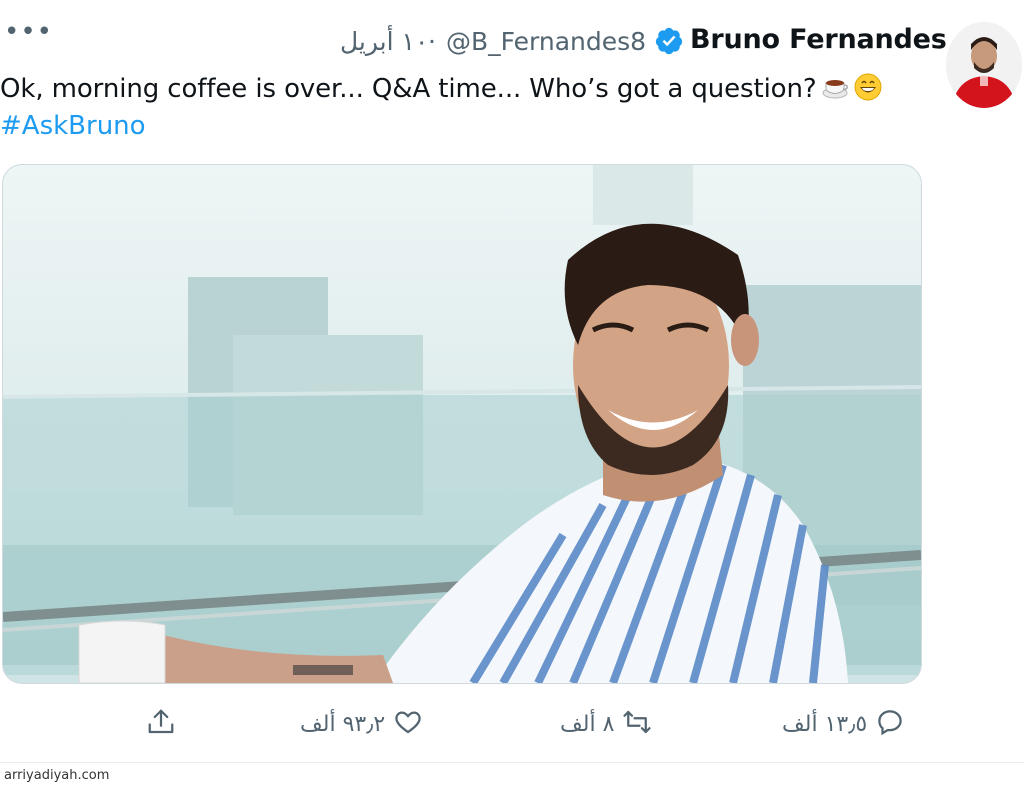 The height and width of the screenshot is (786, 1024). What do you see at coordinates (984, 65) in the screenshot?
I see `author-avatar` at bounding box center [984, 65].